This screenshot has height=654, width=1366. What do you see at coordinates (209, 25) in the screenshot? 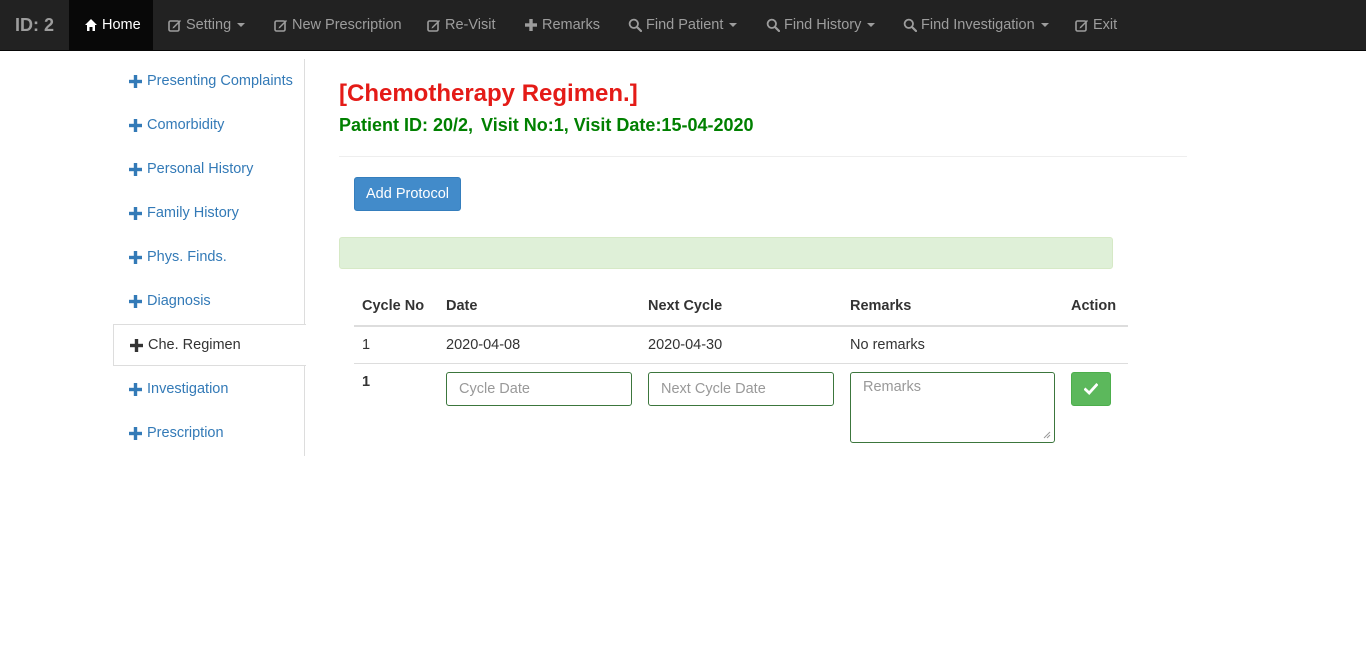
I see `nav-setting-label: Setting` at bounding box center [209, 25].